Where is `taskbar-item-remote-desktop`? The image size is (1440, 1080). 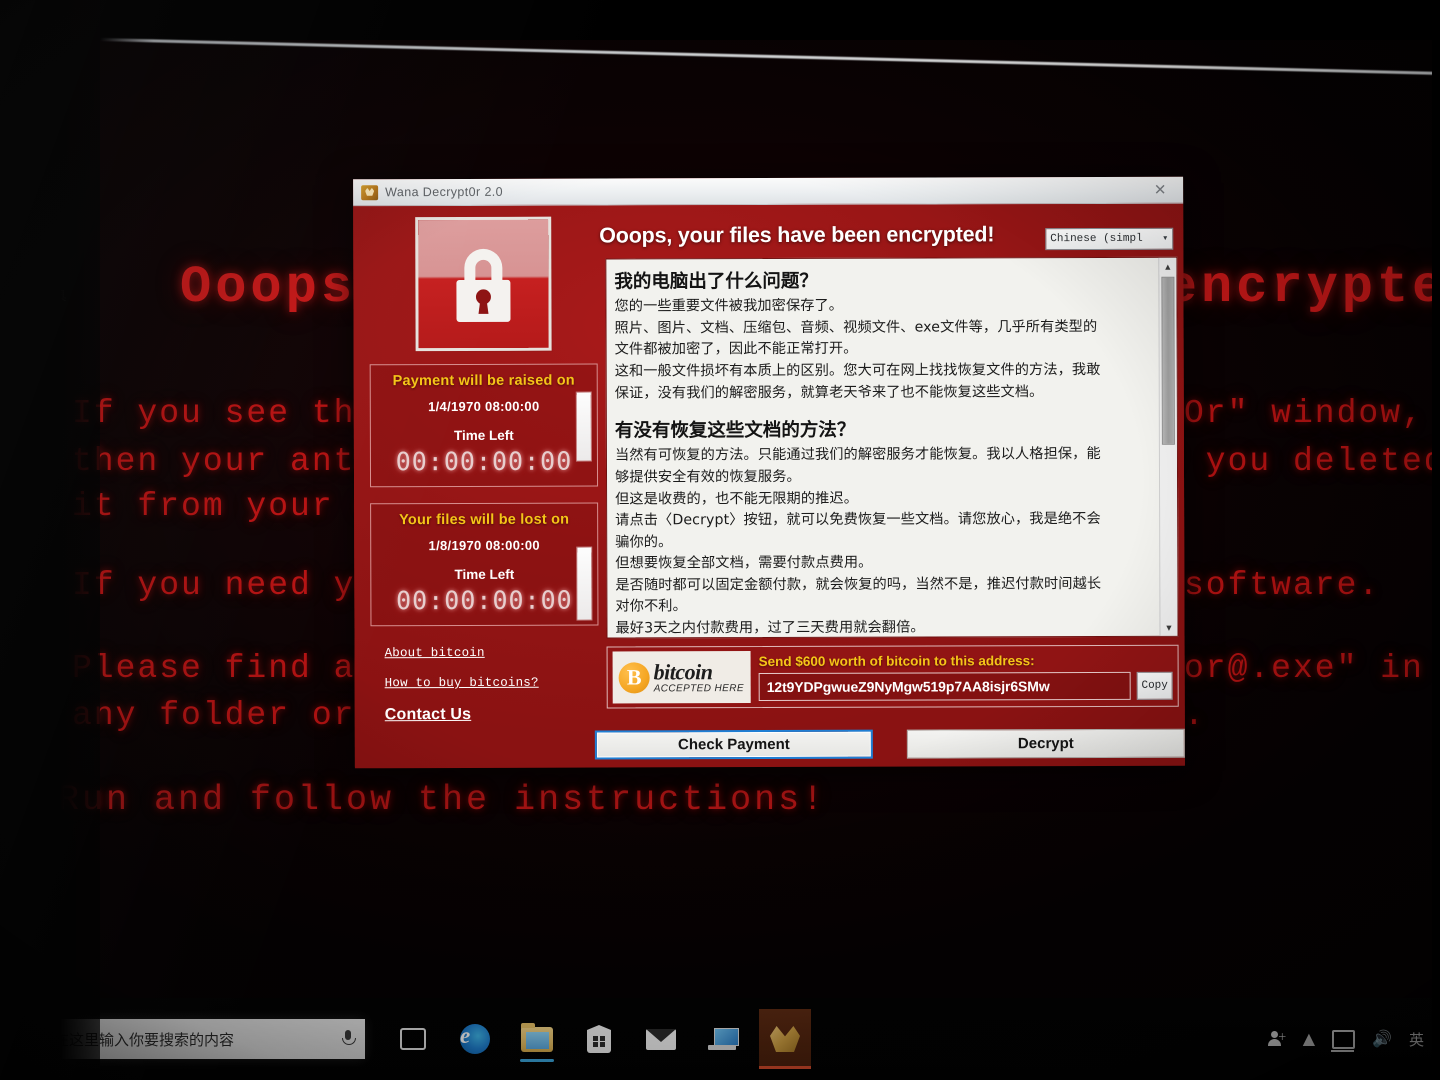 taskbar-item-remote-desktop is located at coordinates (723, 1039).